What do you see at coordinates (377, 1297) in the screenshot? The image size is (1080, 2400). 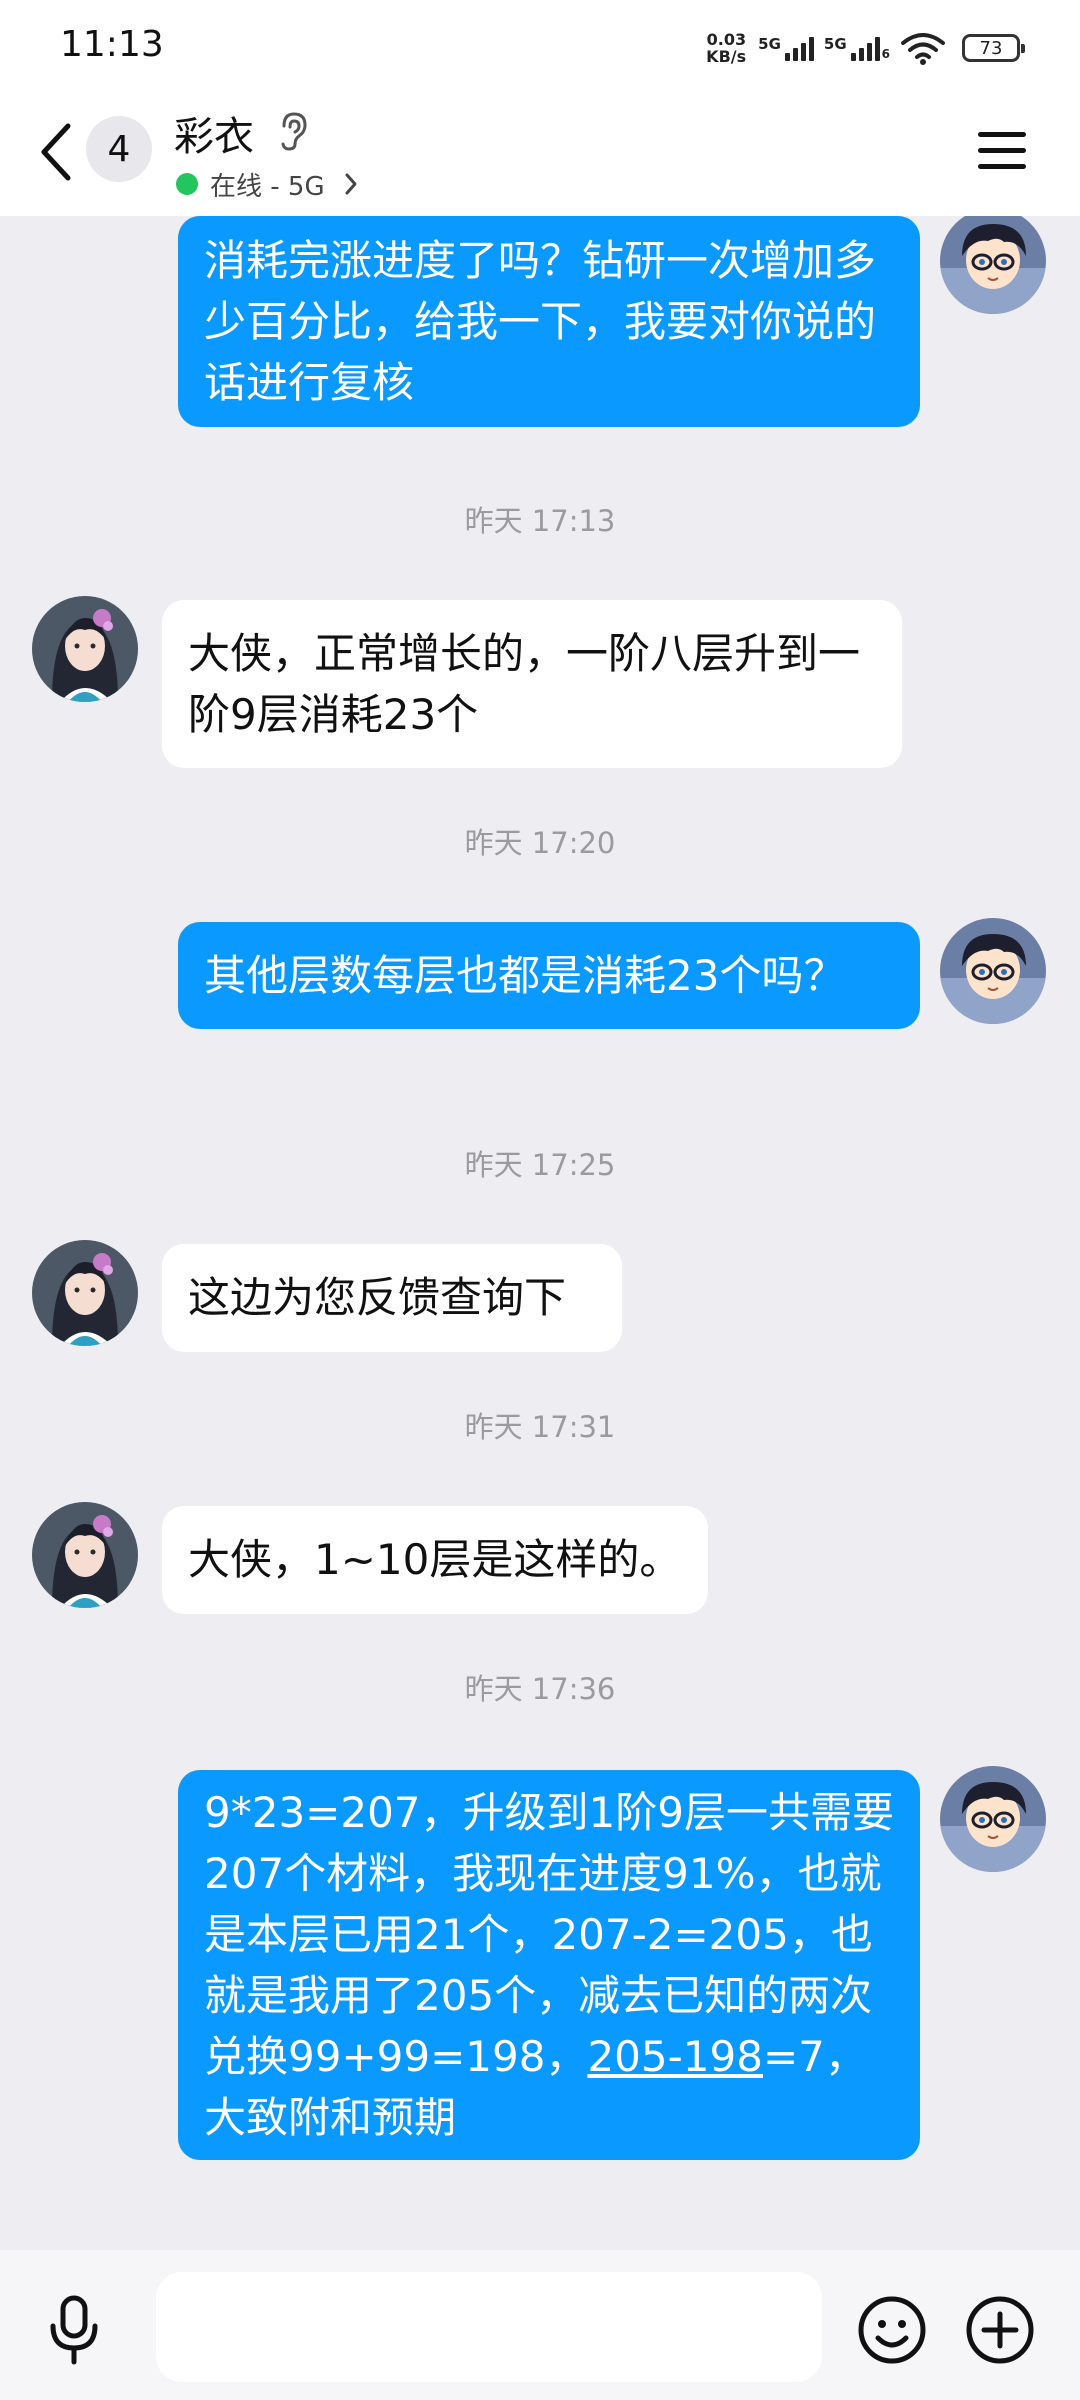 I see `message-text: 这边为您反馈查询下` at bounding box center [377, 1297].